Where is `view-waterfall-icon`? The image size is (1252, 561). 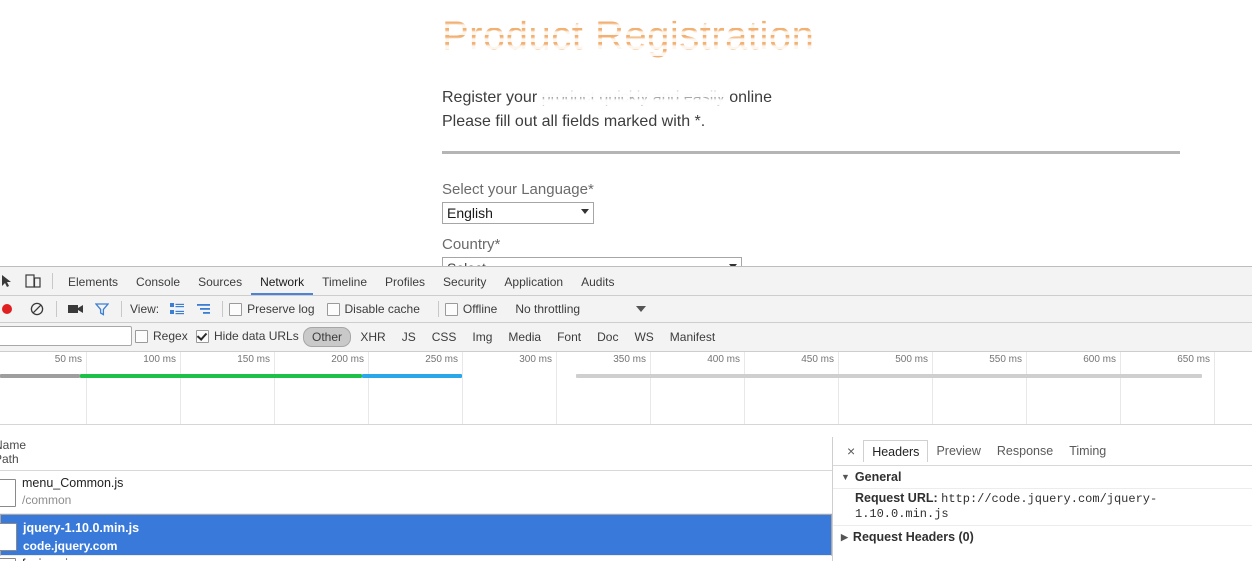
view-waterfall-icon is located at coordinates (203, 309).